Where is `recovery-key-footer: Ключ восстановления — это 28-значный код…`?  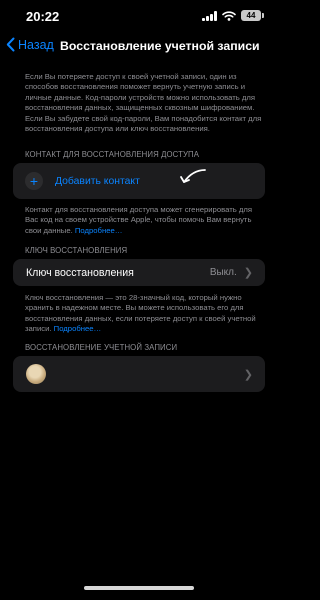
recovery-key-footer: Ключ восстановления — это 28-значный код… is located at coordinates (144, 314).